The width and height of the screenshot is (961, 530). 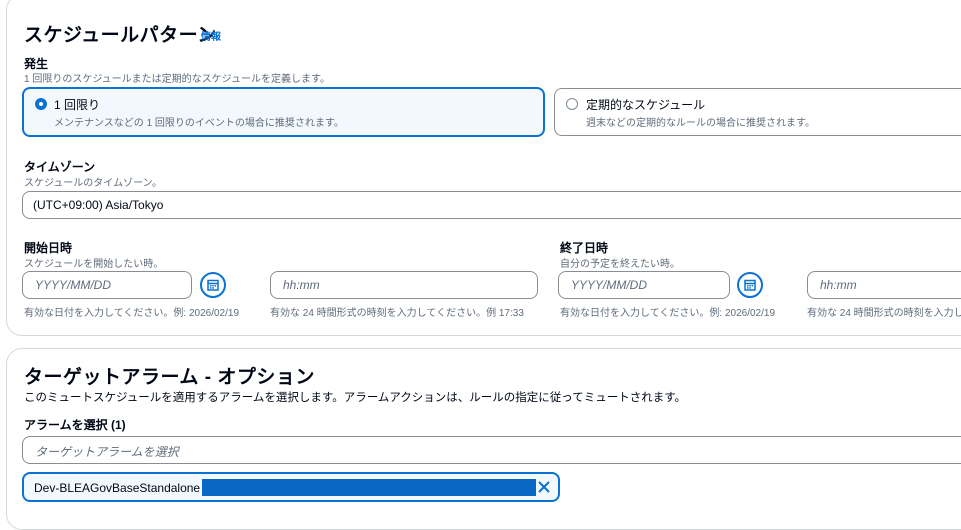 What do you see at coordinates (169, 377) in the screenshot?
I see `target-alarms-title: ターゲットアラーム - オプション` at bounding box center [169, 377].